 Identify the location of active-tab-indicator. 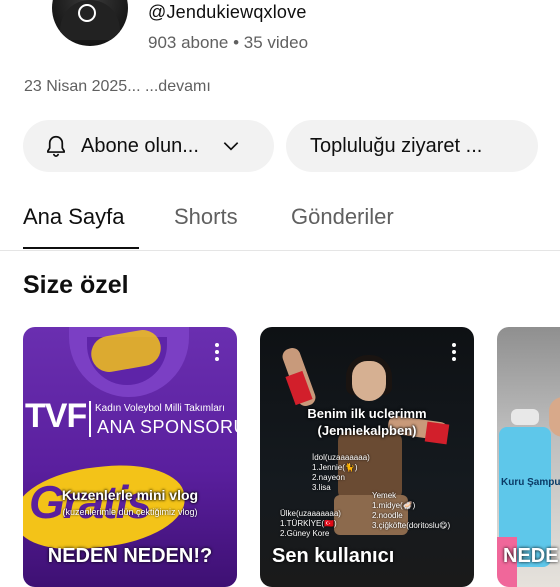
(81, 248).